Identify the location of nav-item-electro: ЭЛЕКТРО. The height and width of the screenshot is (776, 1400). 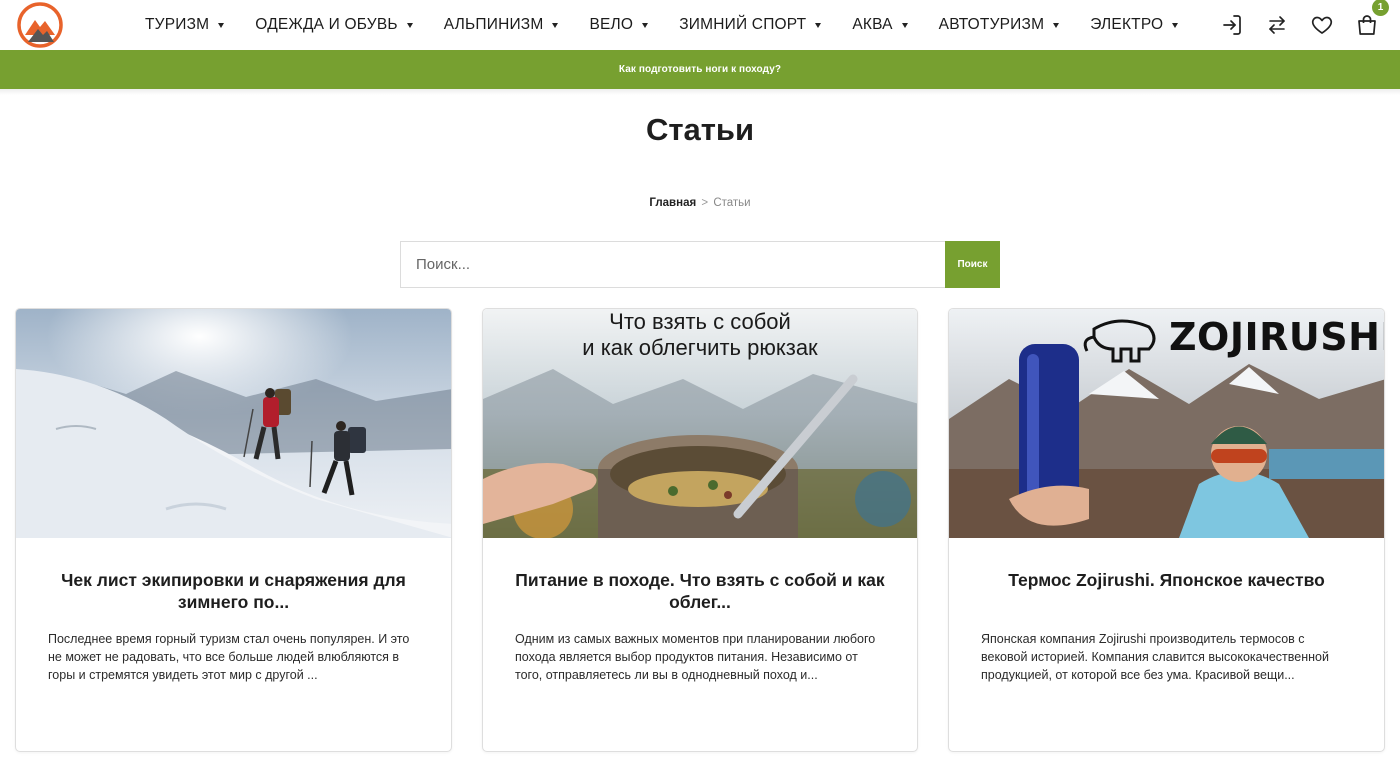
(1134, 25).